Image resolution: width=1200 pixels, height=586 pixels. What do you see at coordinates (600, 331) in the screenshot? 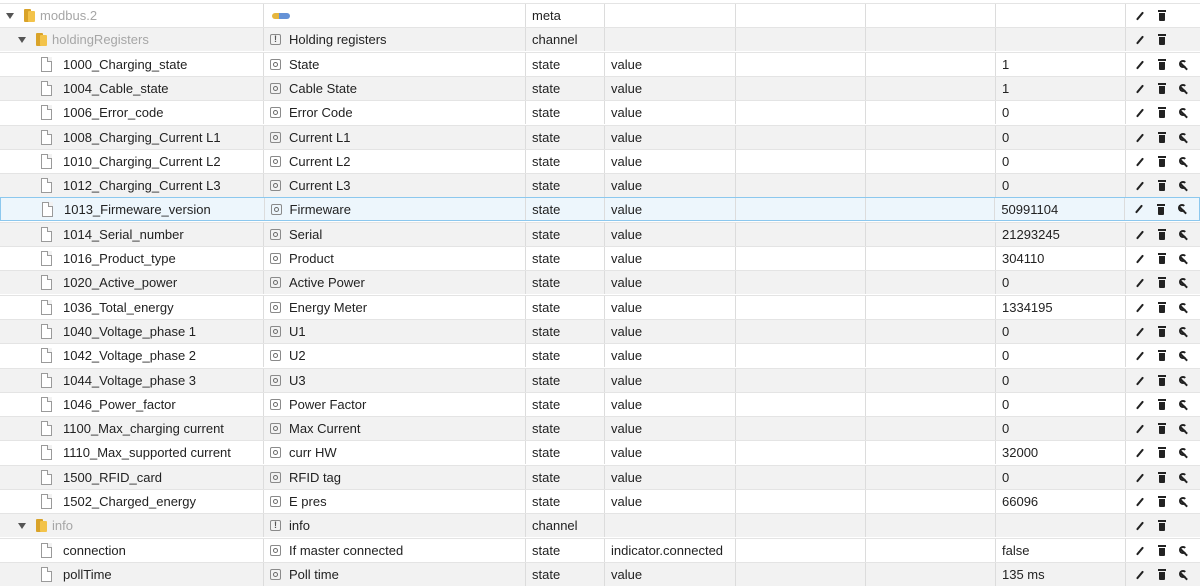
I see `tree-row: 1040_Voltage_phase 1 U1 state value 0` at bounding box center [600, 331].